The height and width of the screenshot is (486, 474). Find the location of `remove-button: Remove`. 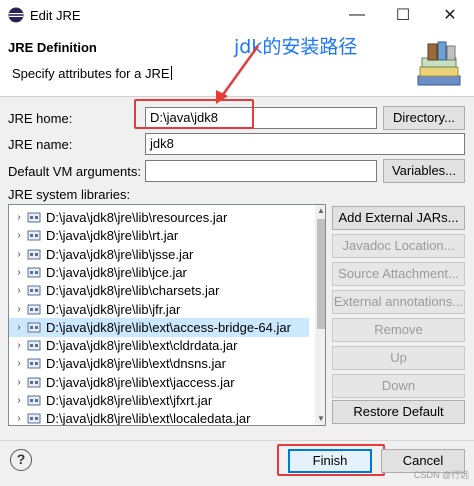

remove-button: Remove is located at coordinates (398, 330).